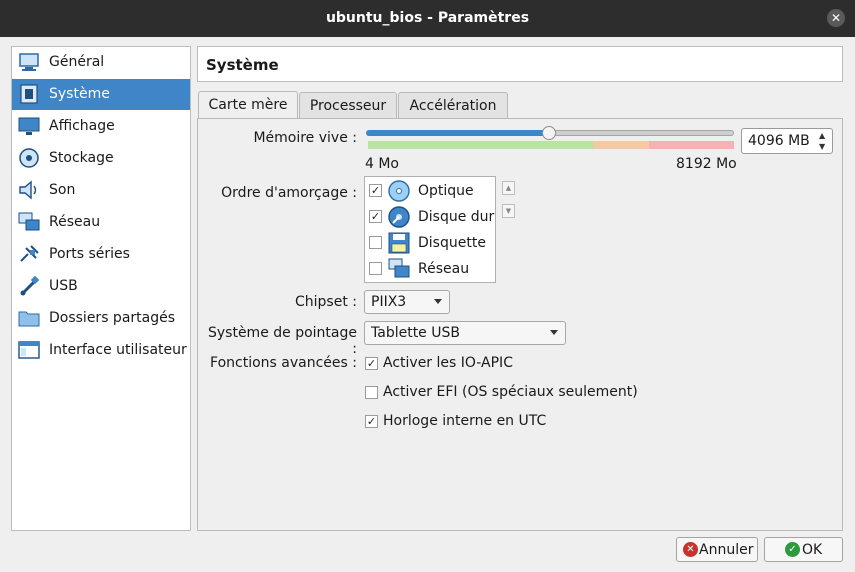 This screenshot has width=855, height=572. I want to click on tab-label: Processeur, so click(348, 106).